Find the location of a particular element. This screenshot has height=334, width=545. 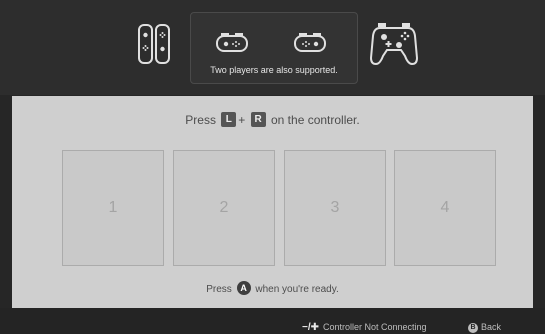

pairing-instruction: Press L + R on the controller. is located at coordinates (272, 120).